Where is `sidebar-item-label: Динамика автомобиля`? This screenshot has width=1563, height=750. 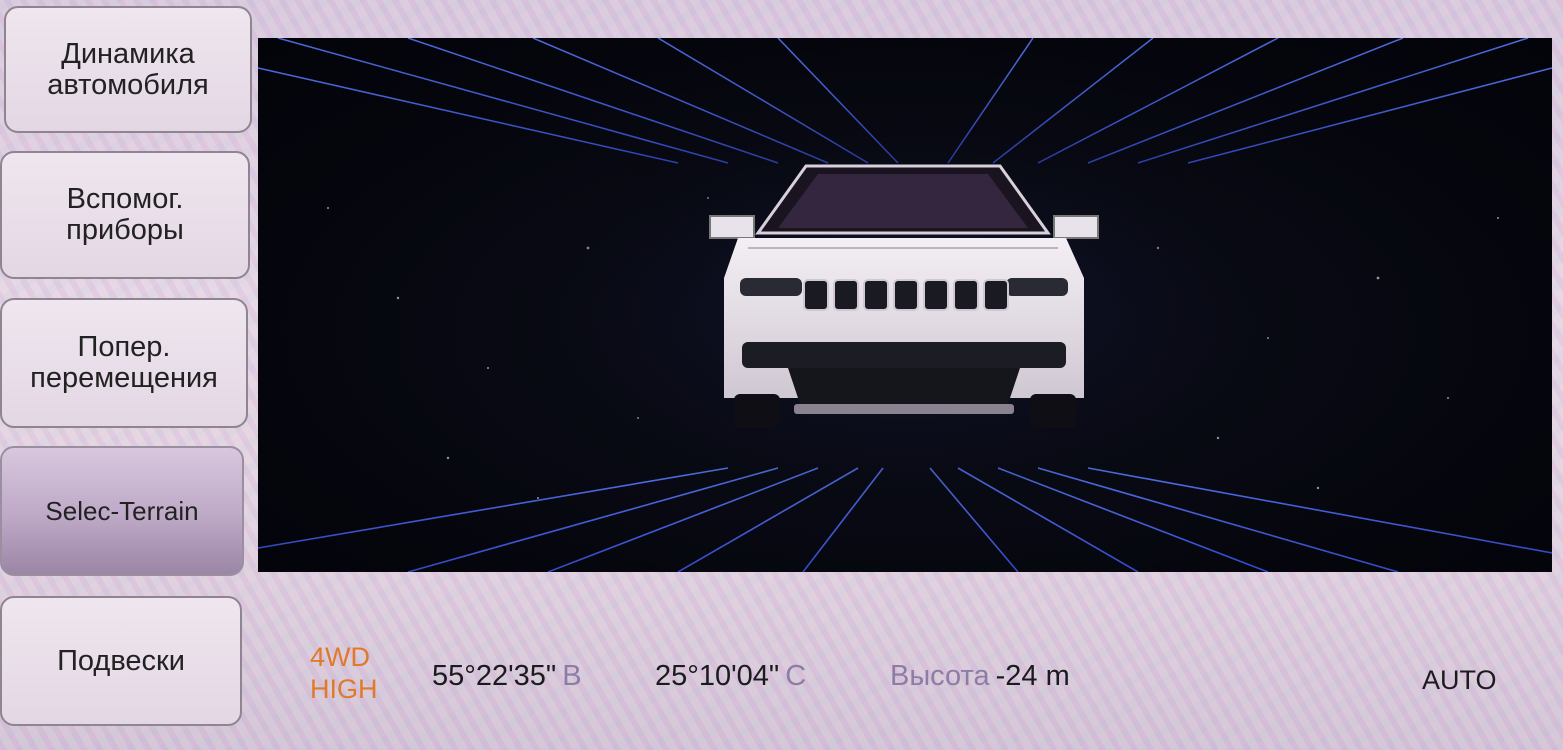 sidebar-item-label: Динамика автомобиля is located at coordinates (128, 69).